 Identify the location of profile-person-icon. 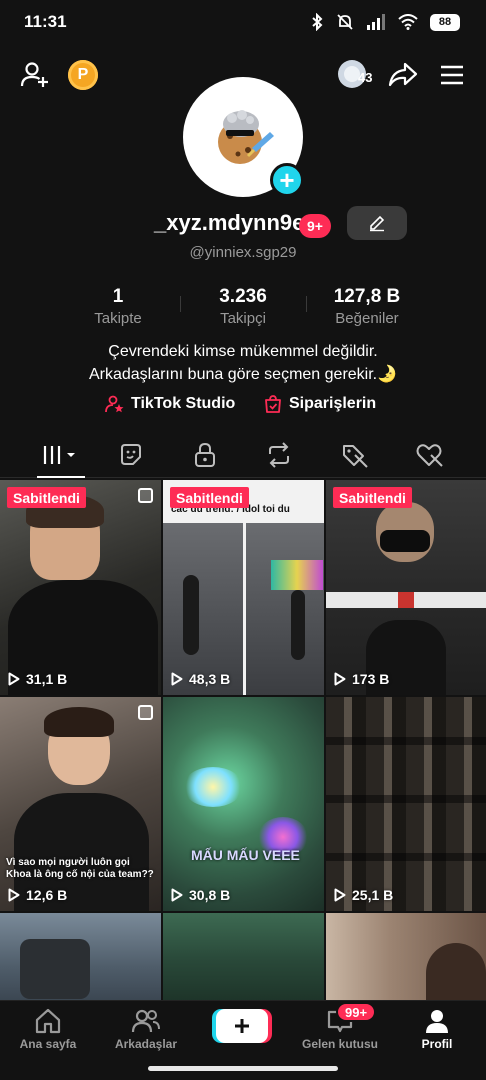
(437, 1021).